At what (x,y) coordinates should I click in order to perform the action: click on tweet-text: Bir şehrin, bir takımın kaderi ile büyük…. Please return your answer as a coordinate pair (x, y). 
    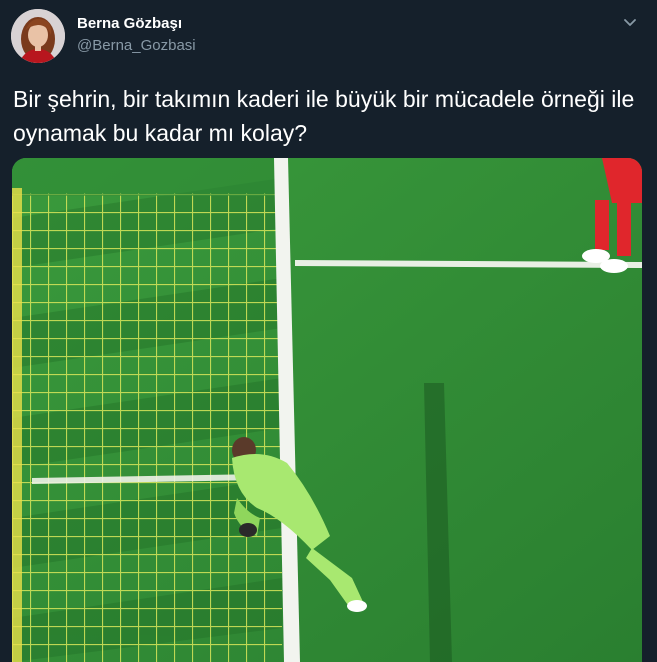
    Looking at the image, I should click on (324, 116).